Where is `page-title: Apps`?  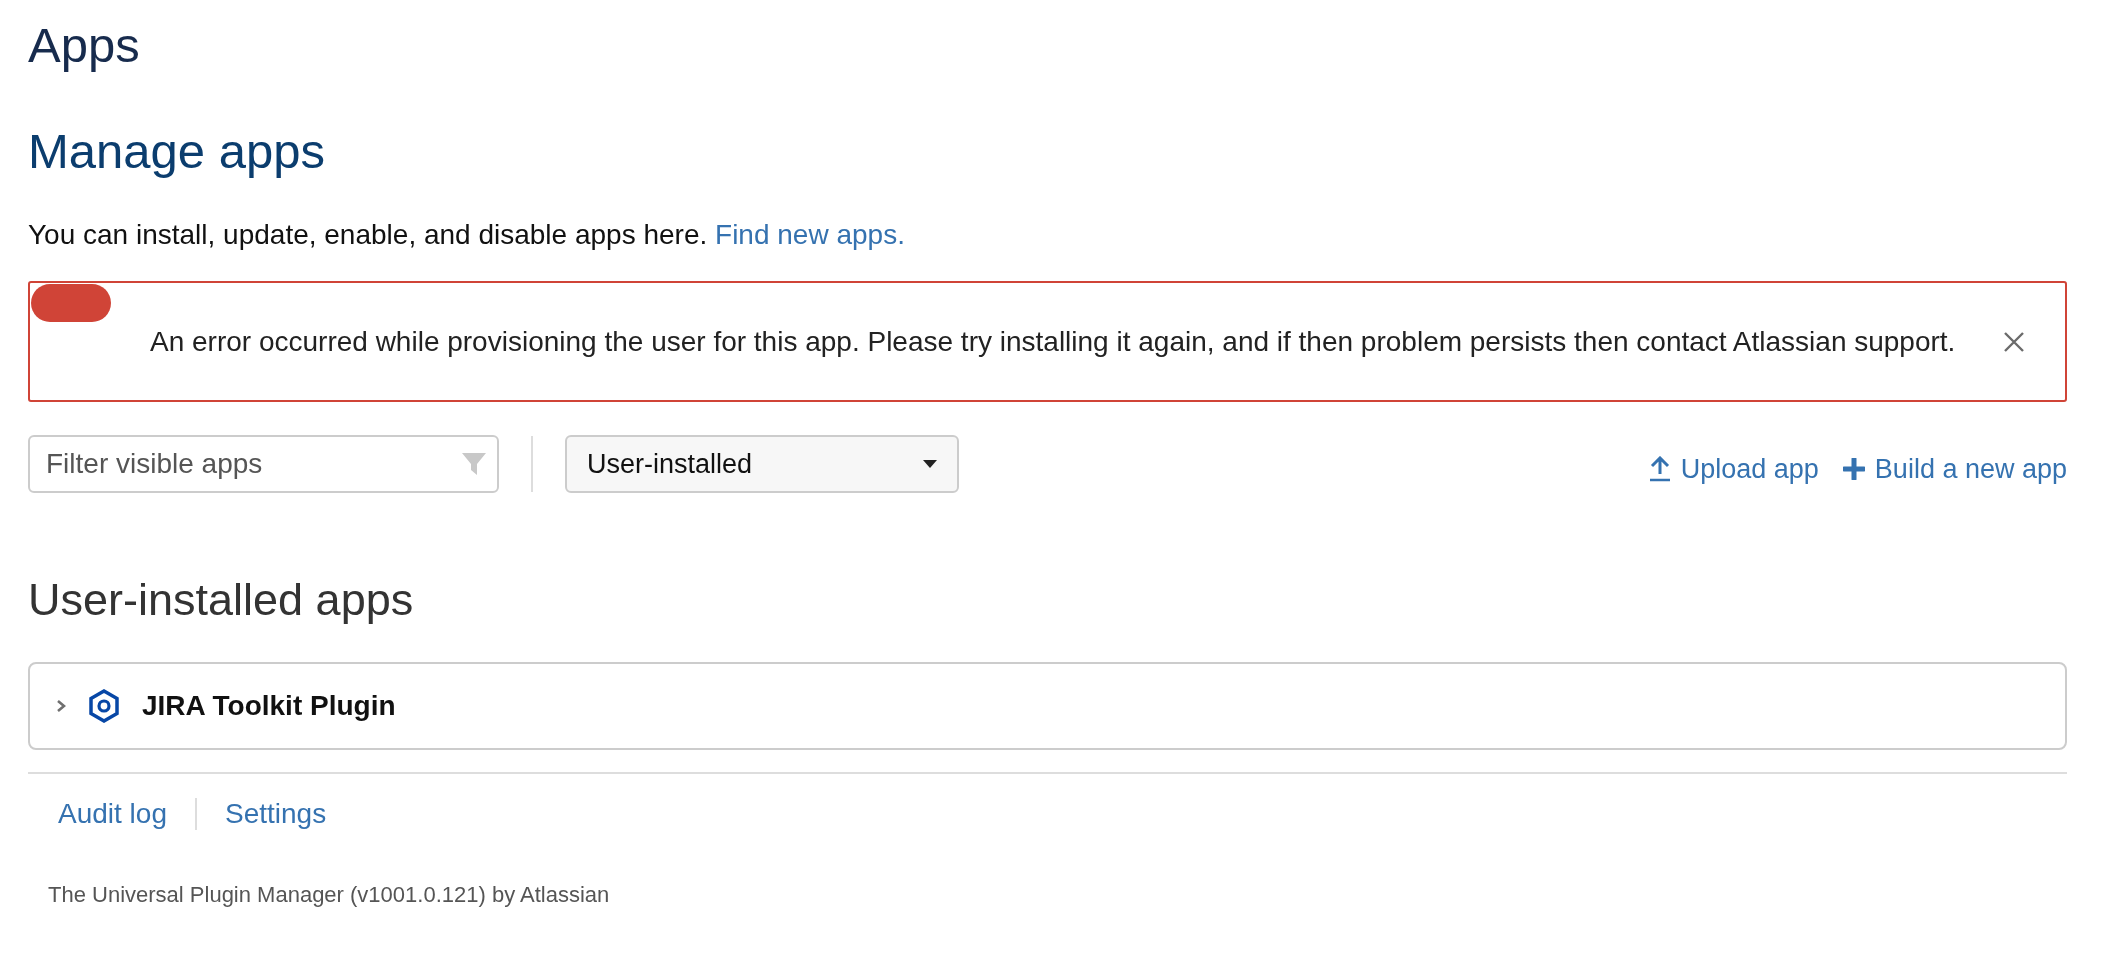 page-title: Apps is located at coordinates (84, 45).